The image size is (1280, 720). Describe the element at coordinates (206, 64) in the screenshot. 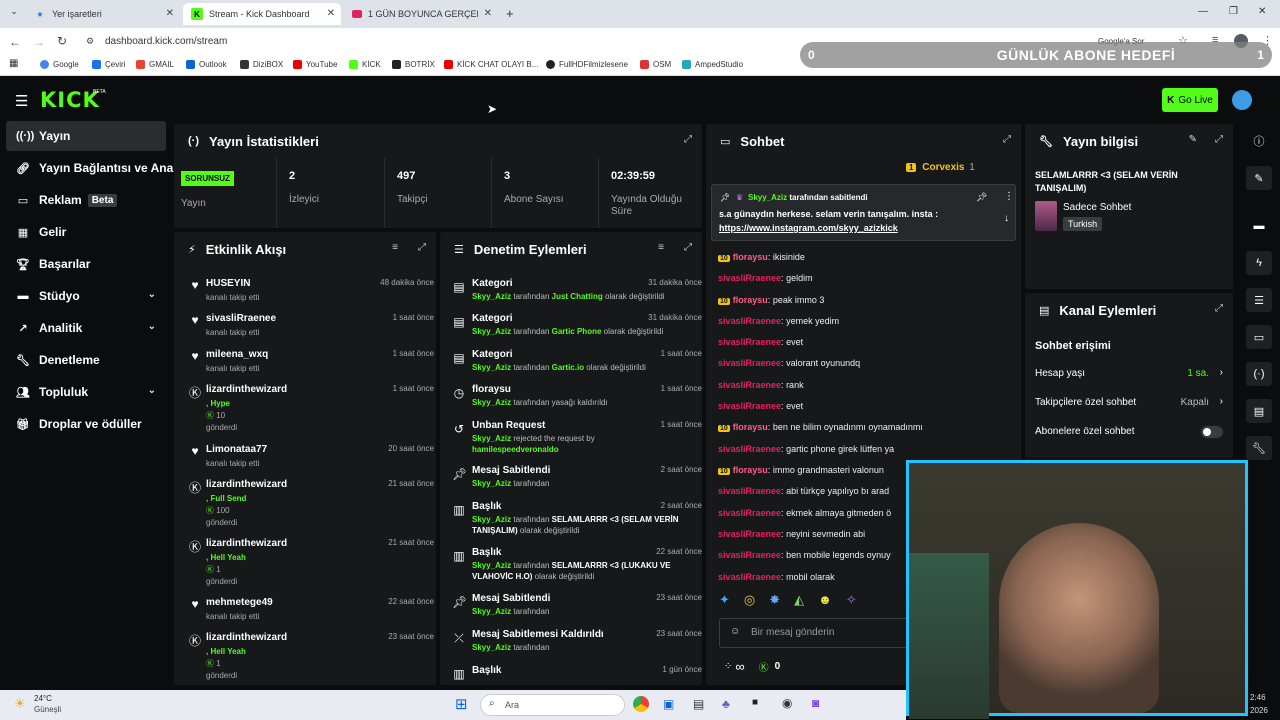

I see `bookmark-outlook: Outlook` at that location.